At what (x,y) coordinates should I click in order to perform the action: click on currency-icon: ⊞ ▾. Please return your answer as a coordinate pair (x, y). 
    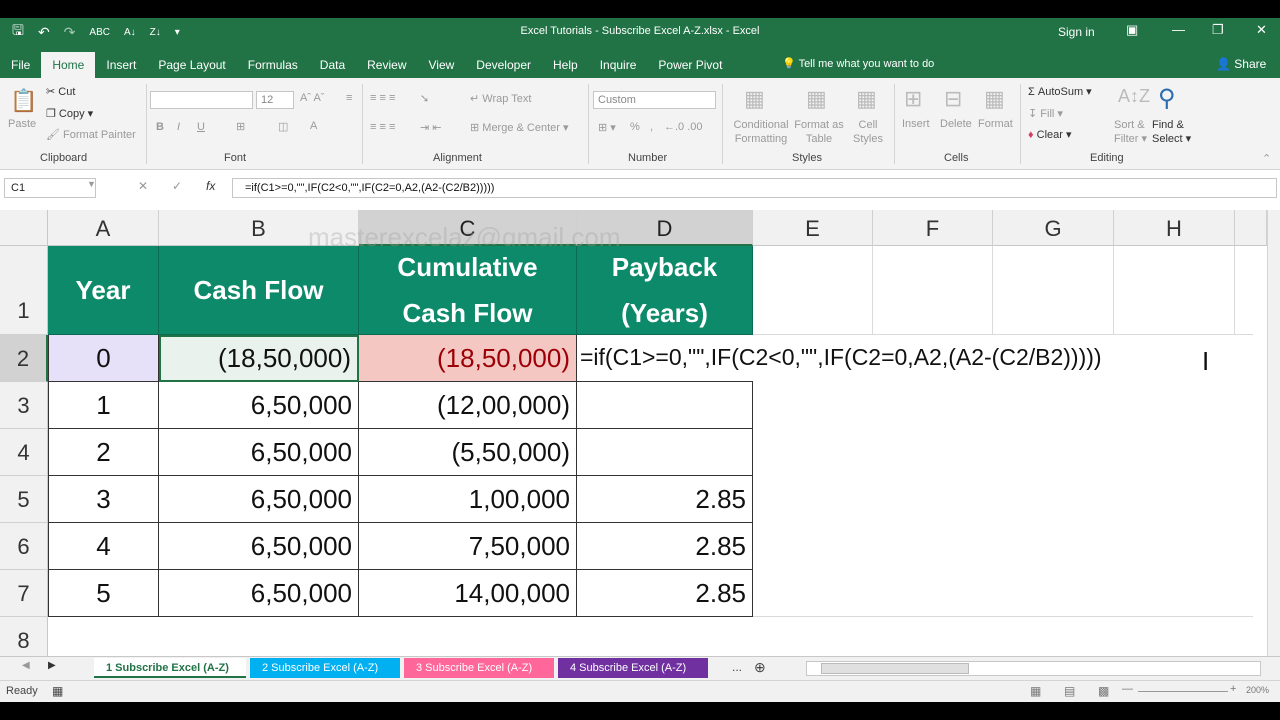
    Looking at the image, I should click on (607, 127).